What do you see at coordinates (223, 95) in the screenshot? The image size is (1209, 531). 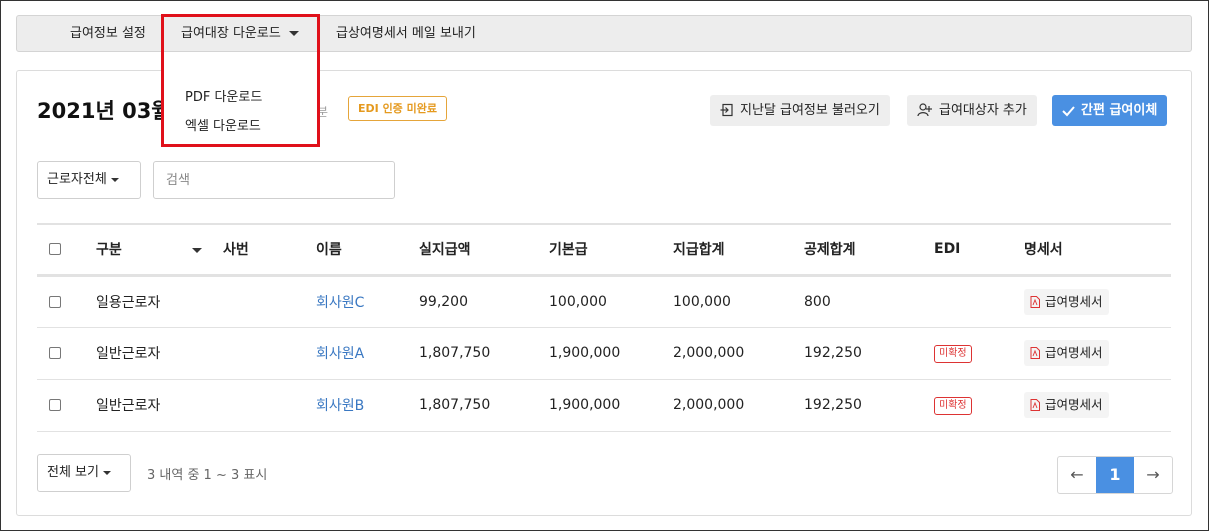 I see `pdf-download-item: PDF 다운로드` at bounding box center [223, 95].